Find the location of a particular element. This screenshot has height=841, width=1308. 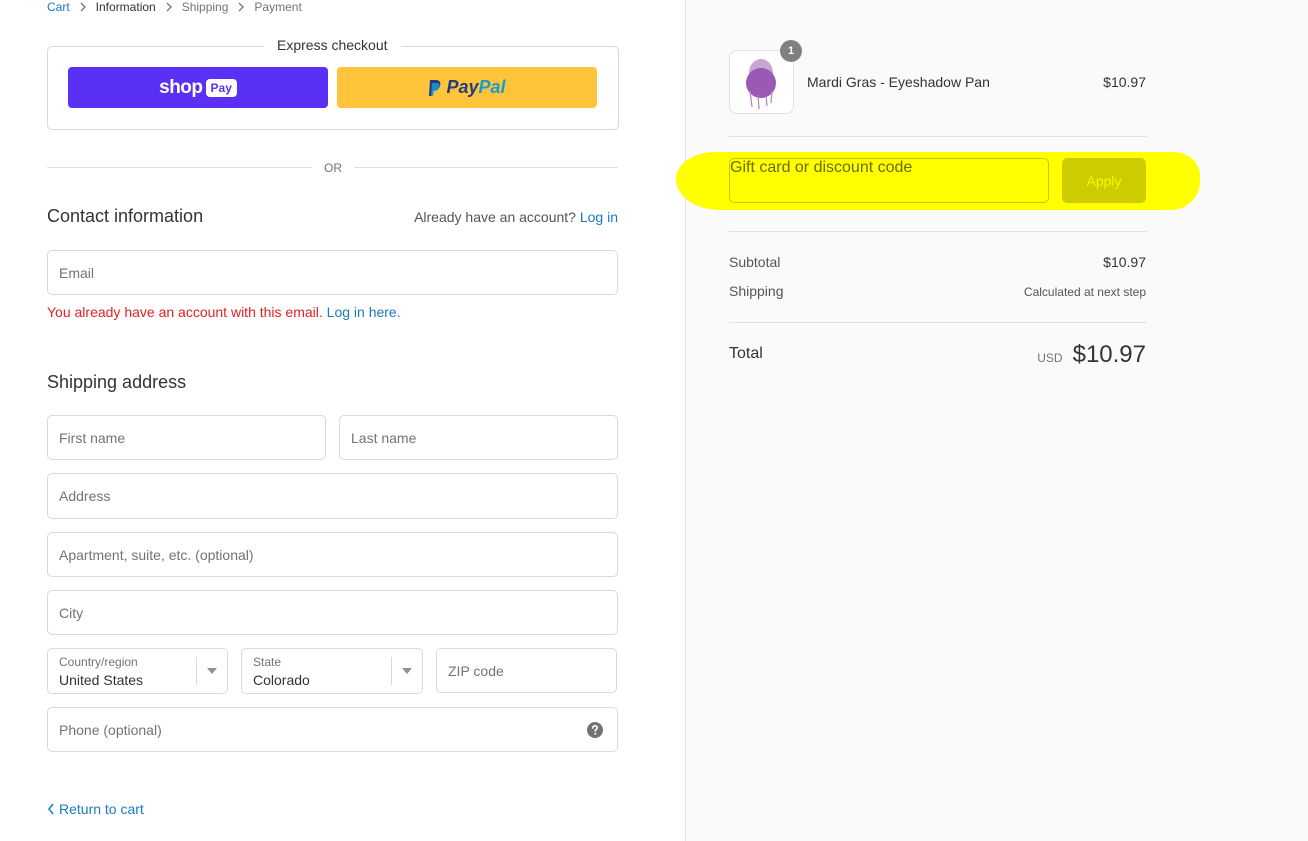

breadcrumb-information: Information is located at coordinates (125, 7).